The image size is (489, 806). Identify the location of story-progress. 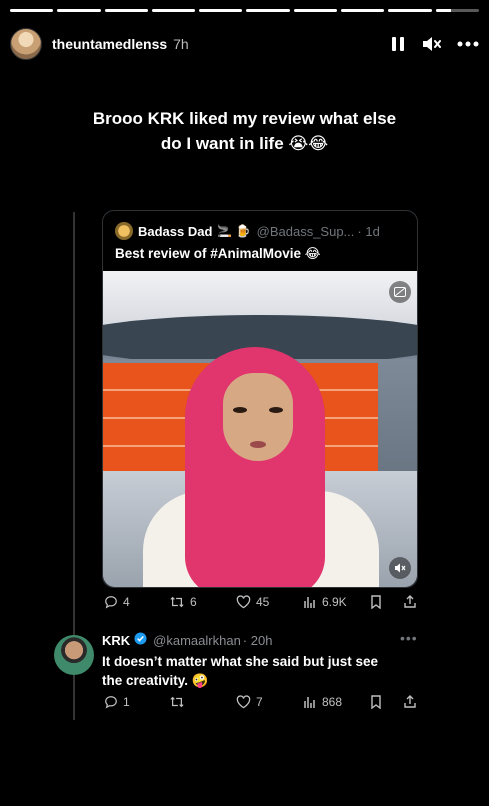
(244, 10).